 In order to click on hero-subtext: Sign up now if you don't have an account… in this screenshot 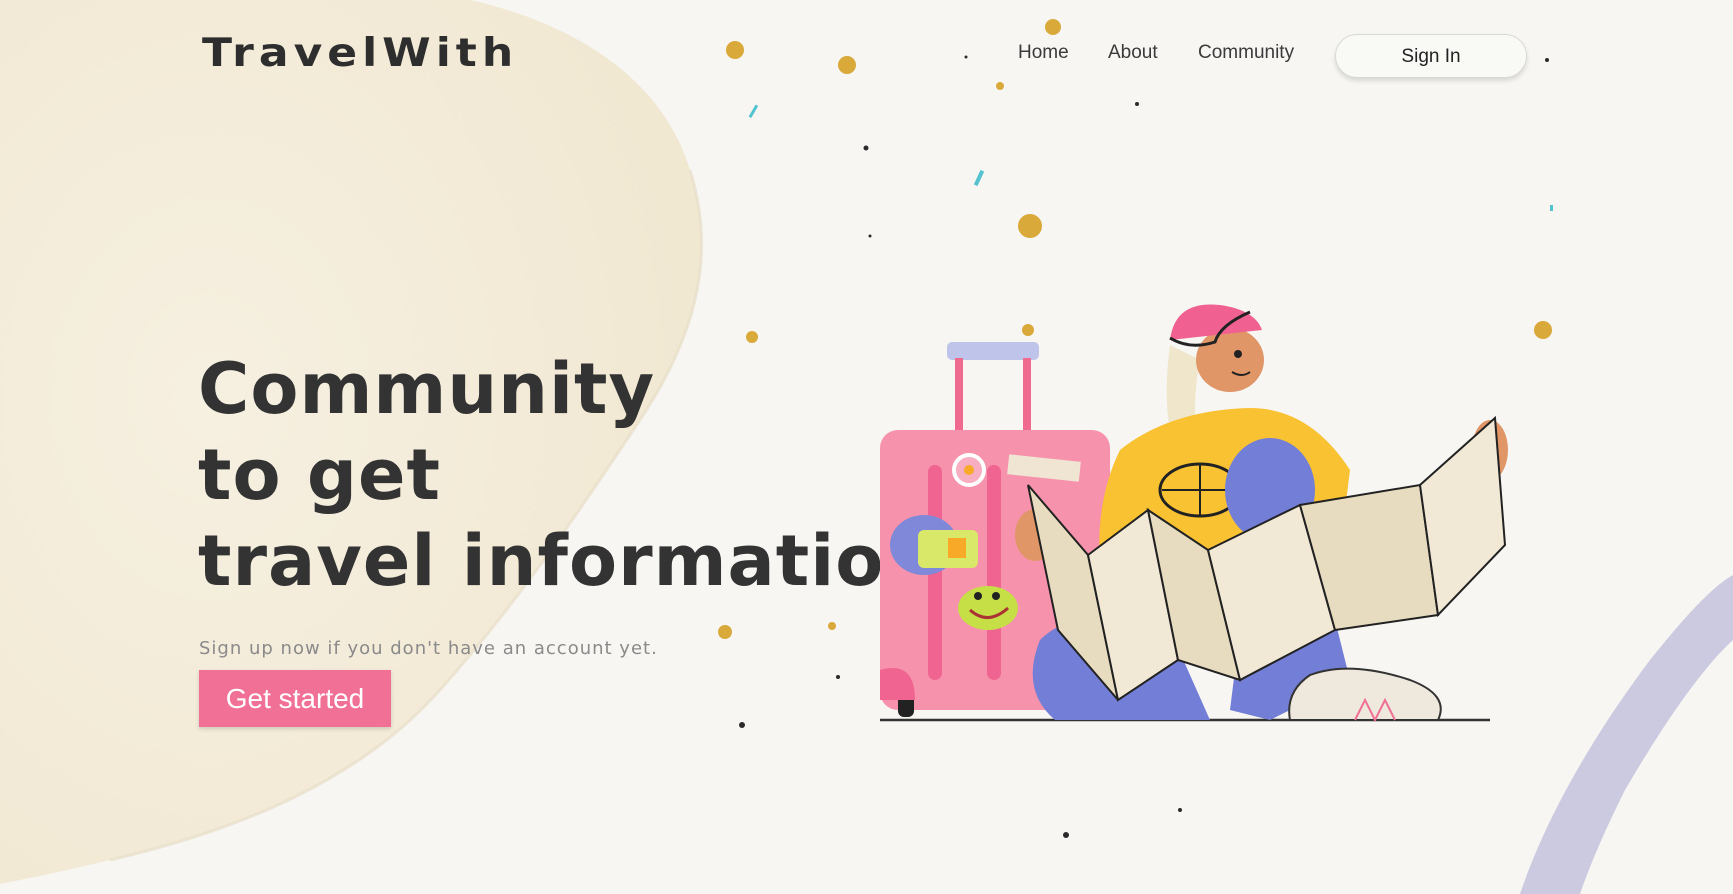, I will do `click(428, 648)`.